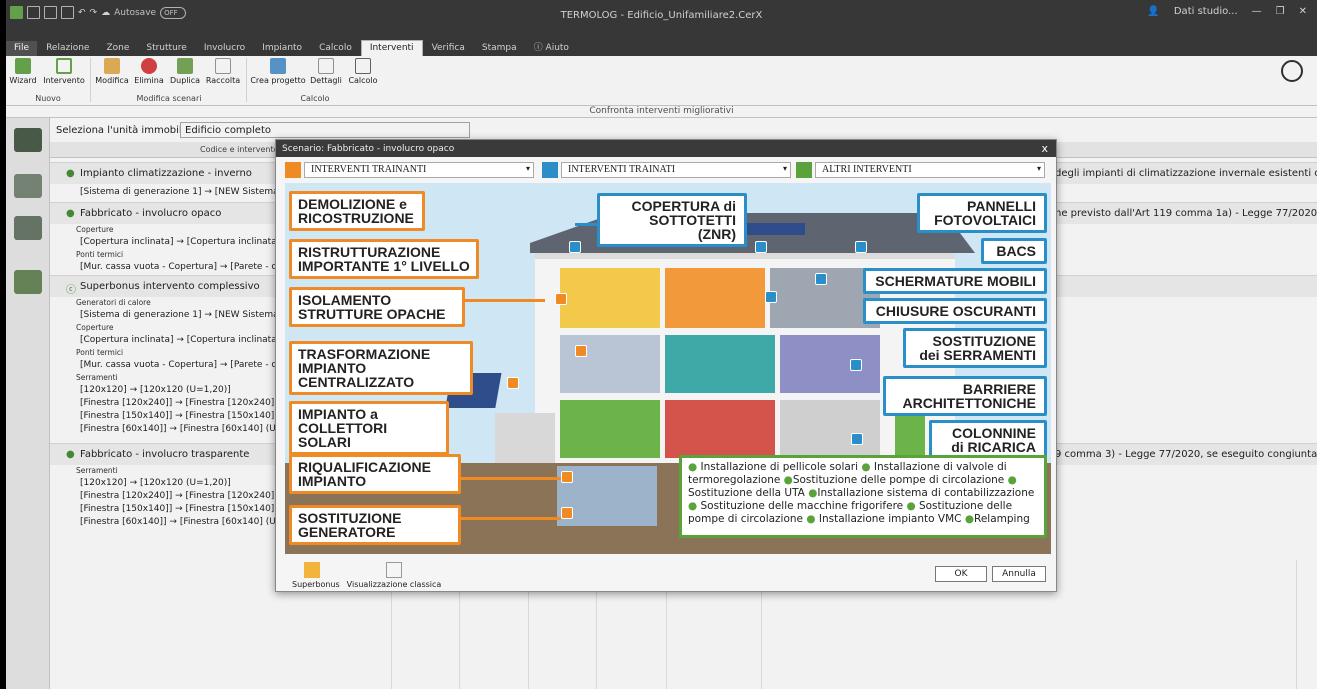 The image size is (1317, 689). Describe the element at coordinates (985, 220) in the screenshot. I see `label-text: FOTOVOLTAICI` at that location.